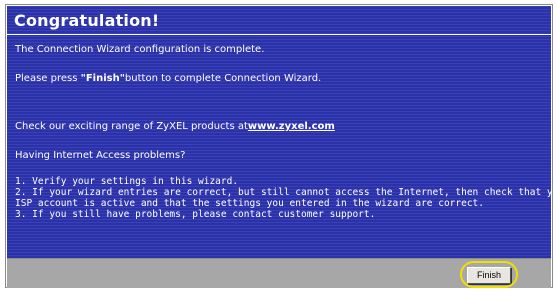 The height and width of the screenshot is (292, 557). I want to click on finish-keyword: "Finish", so click(102, 78).